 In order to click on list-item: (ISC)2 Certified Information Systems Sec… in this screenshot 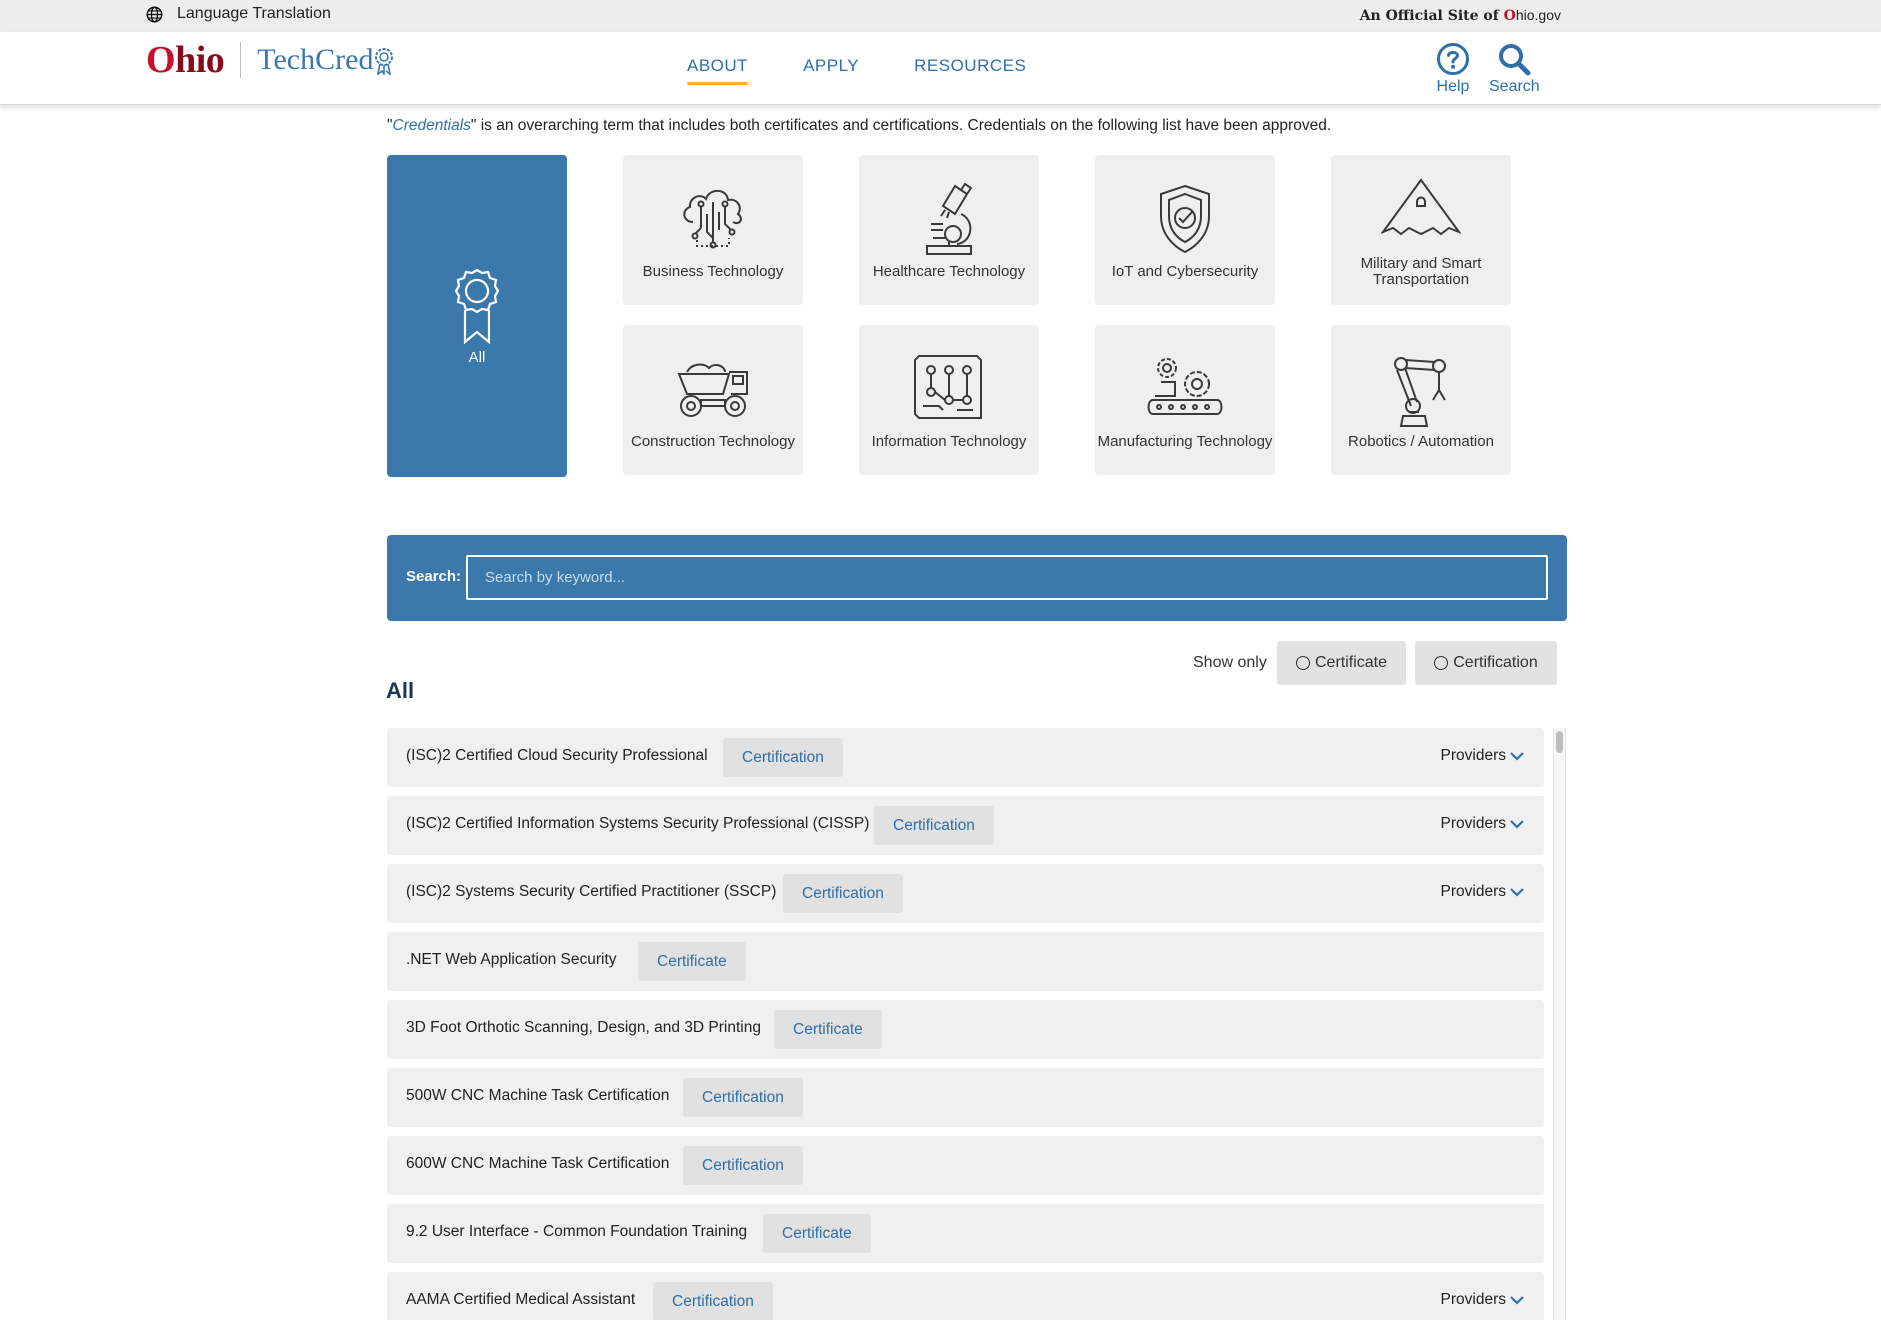, I will do `click(965, 825)`.